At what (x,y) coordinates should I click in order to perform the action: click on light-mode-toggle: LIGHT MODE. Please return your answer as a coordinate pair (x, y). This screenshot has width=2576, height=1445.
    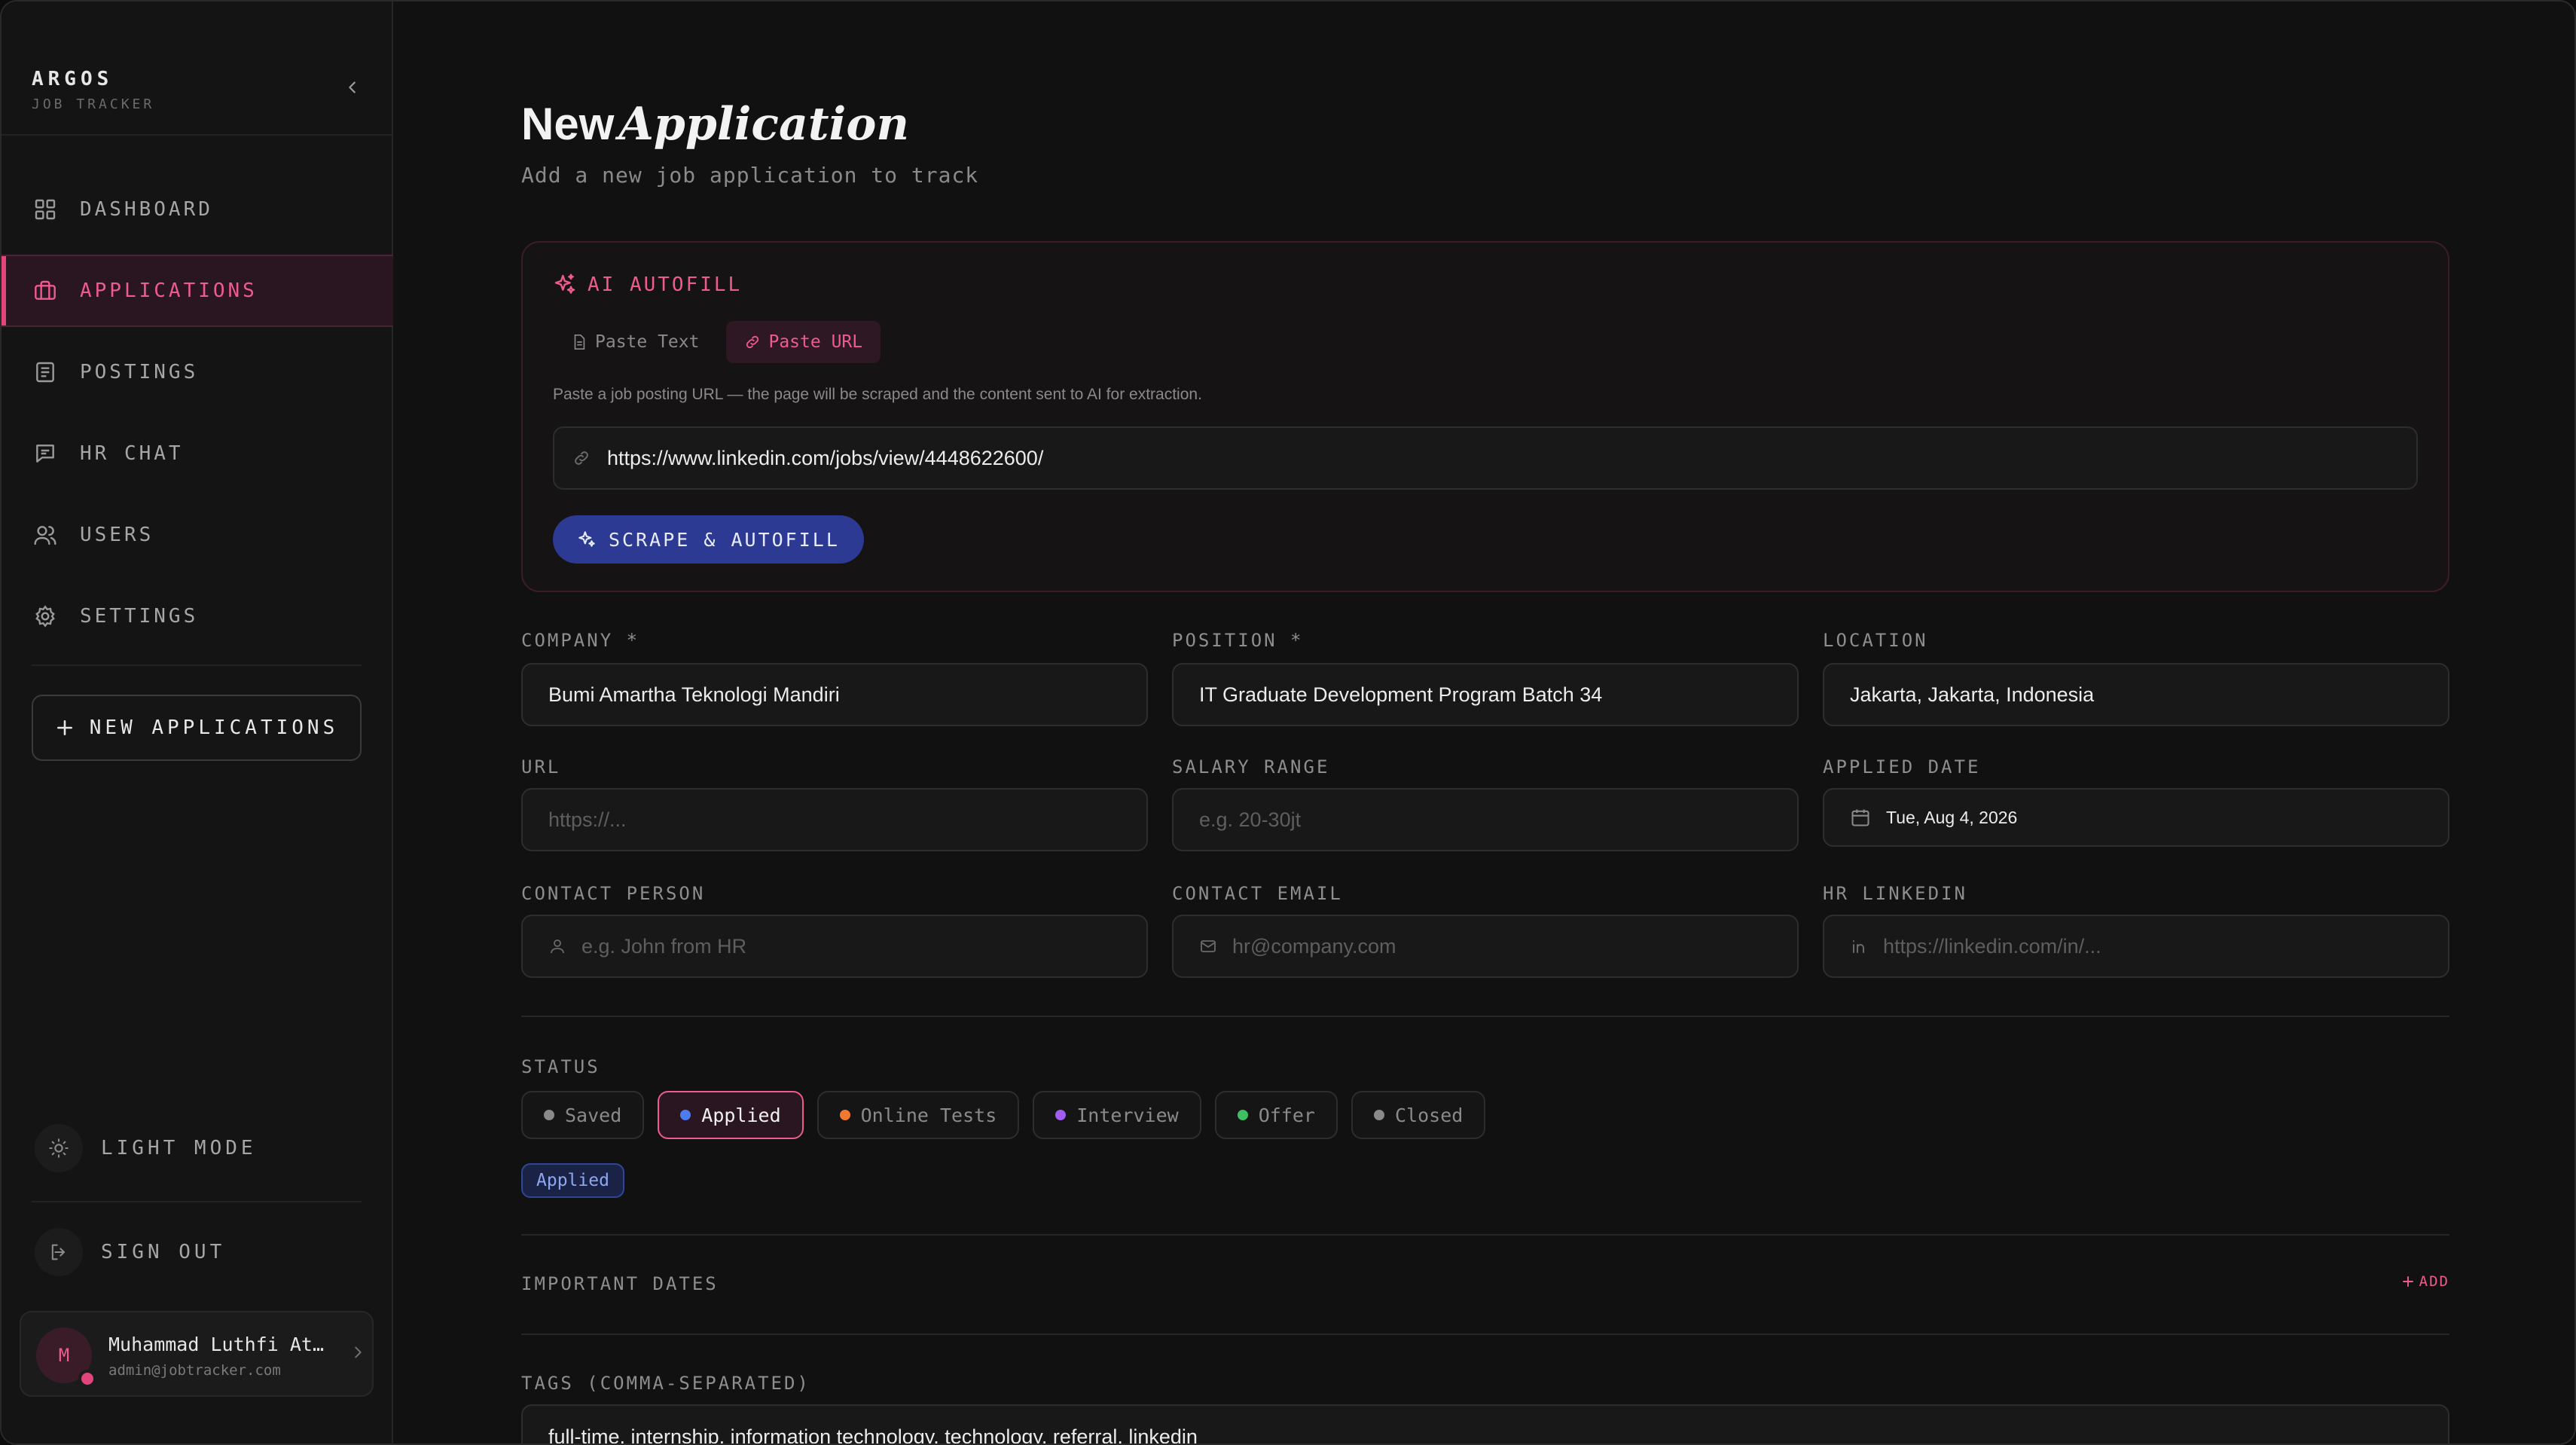
    Looking at the image, I should click on (199, 1148).